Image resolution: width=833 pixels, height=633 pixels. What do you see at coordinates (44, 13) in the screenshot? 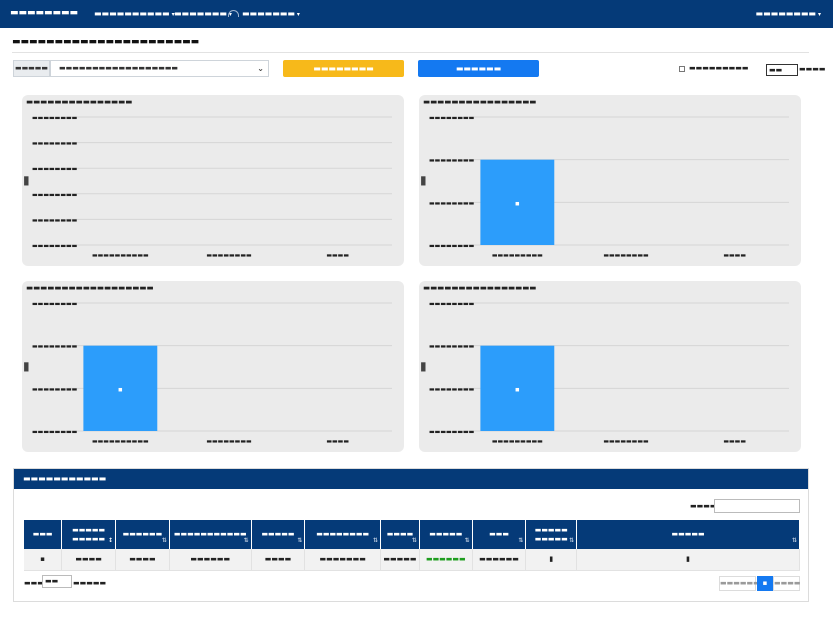
I see `brand-logo-text: ▬▬▬▬▬▬▬▬` at bounding box center [44, 13].